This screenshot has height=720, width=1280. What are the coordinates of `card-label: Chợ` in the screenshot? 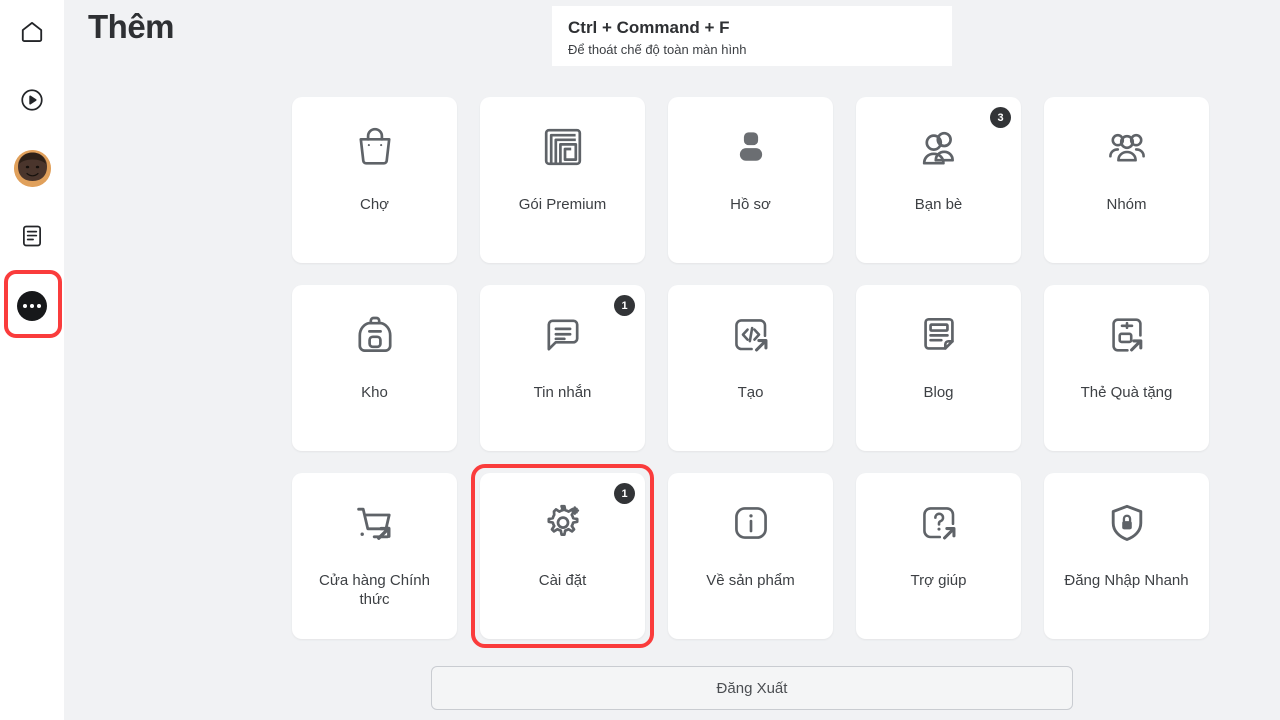 It's located at (374, 204).